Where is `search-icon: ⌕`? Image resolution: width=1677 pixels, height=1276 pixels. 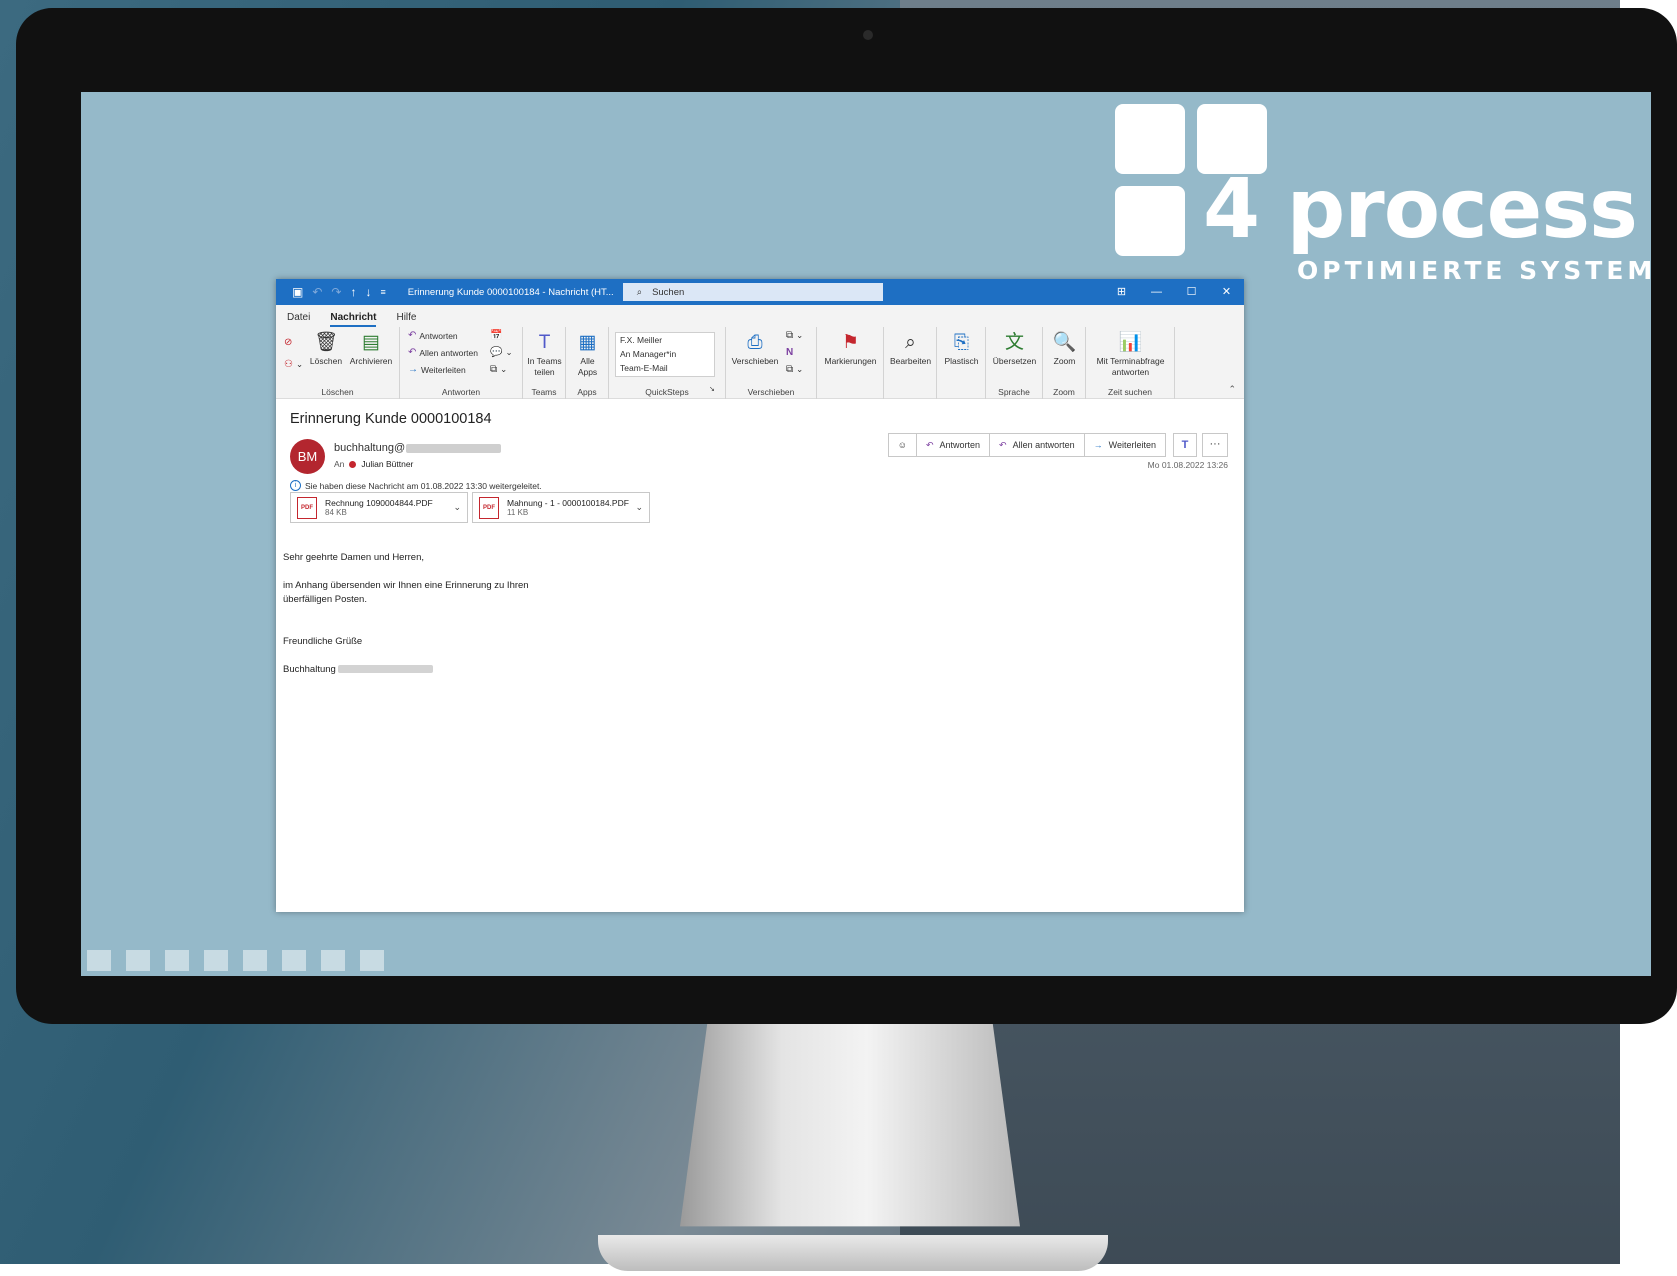 search-icon: ⌕ is located at coordinates (639, 292).